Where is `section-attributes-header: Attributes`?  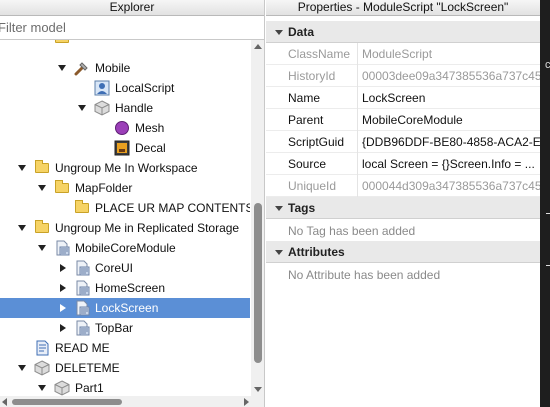
section-attributes-header: Attributes is located at coordinates (403, 252).